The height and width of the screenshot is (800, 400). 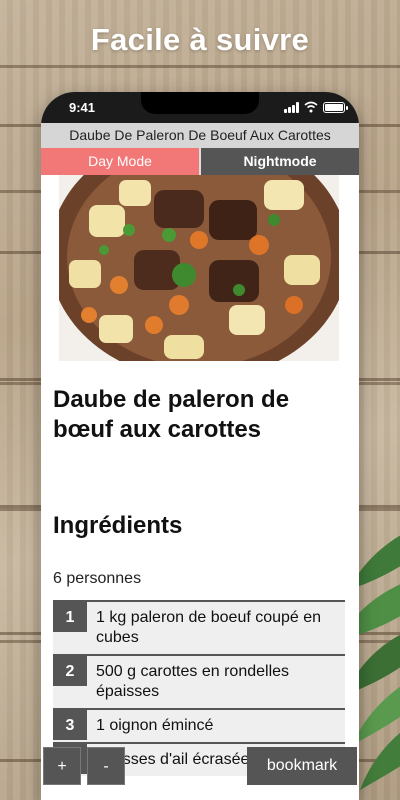 What do you see at coordinates (106, 766) in the screenshot?
I see `zoom-out-button: -` at bounding box center [106, 766].